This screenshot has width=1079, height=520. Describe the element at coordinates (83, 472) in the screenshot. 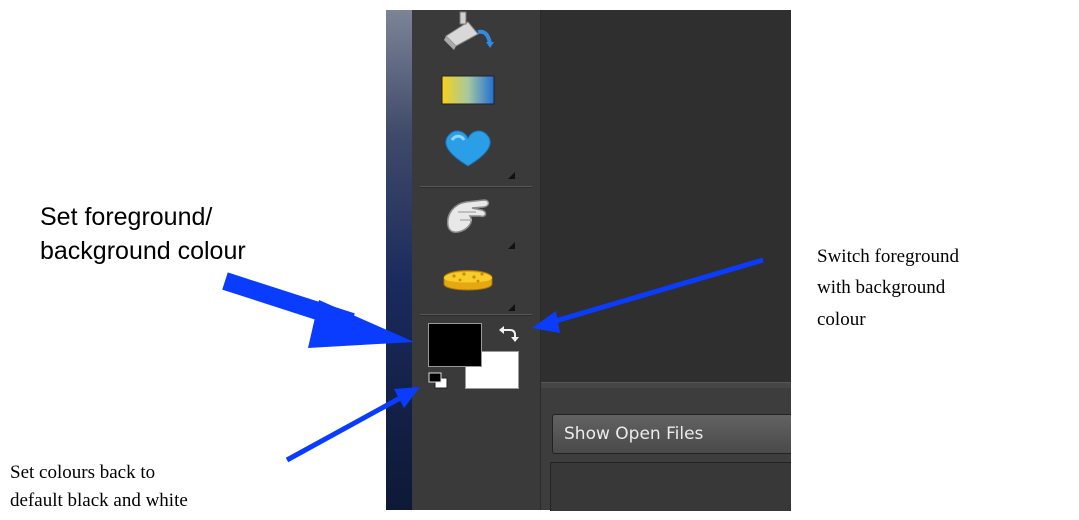

I see `annotation-default-line1: Set colours back to` at that location.